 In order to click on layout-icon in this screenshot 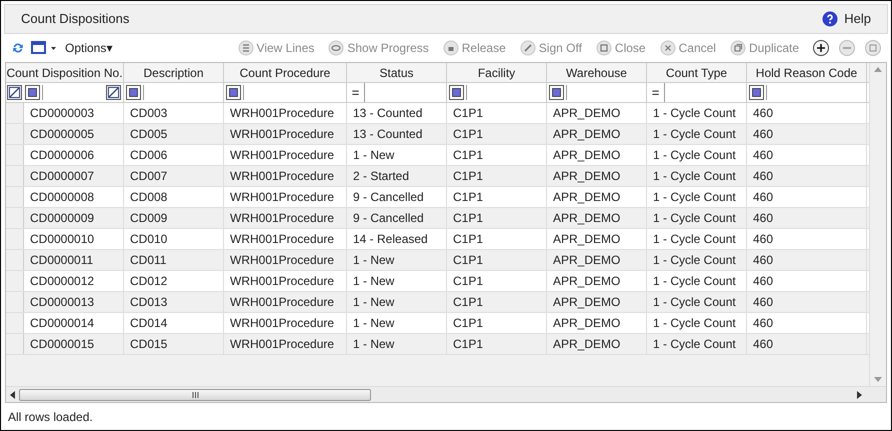, I will do `click(44, 48)`.